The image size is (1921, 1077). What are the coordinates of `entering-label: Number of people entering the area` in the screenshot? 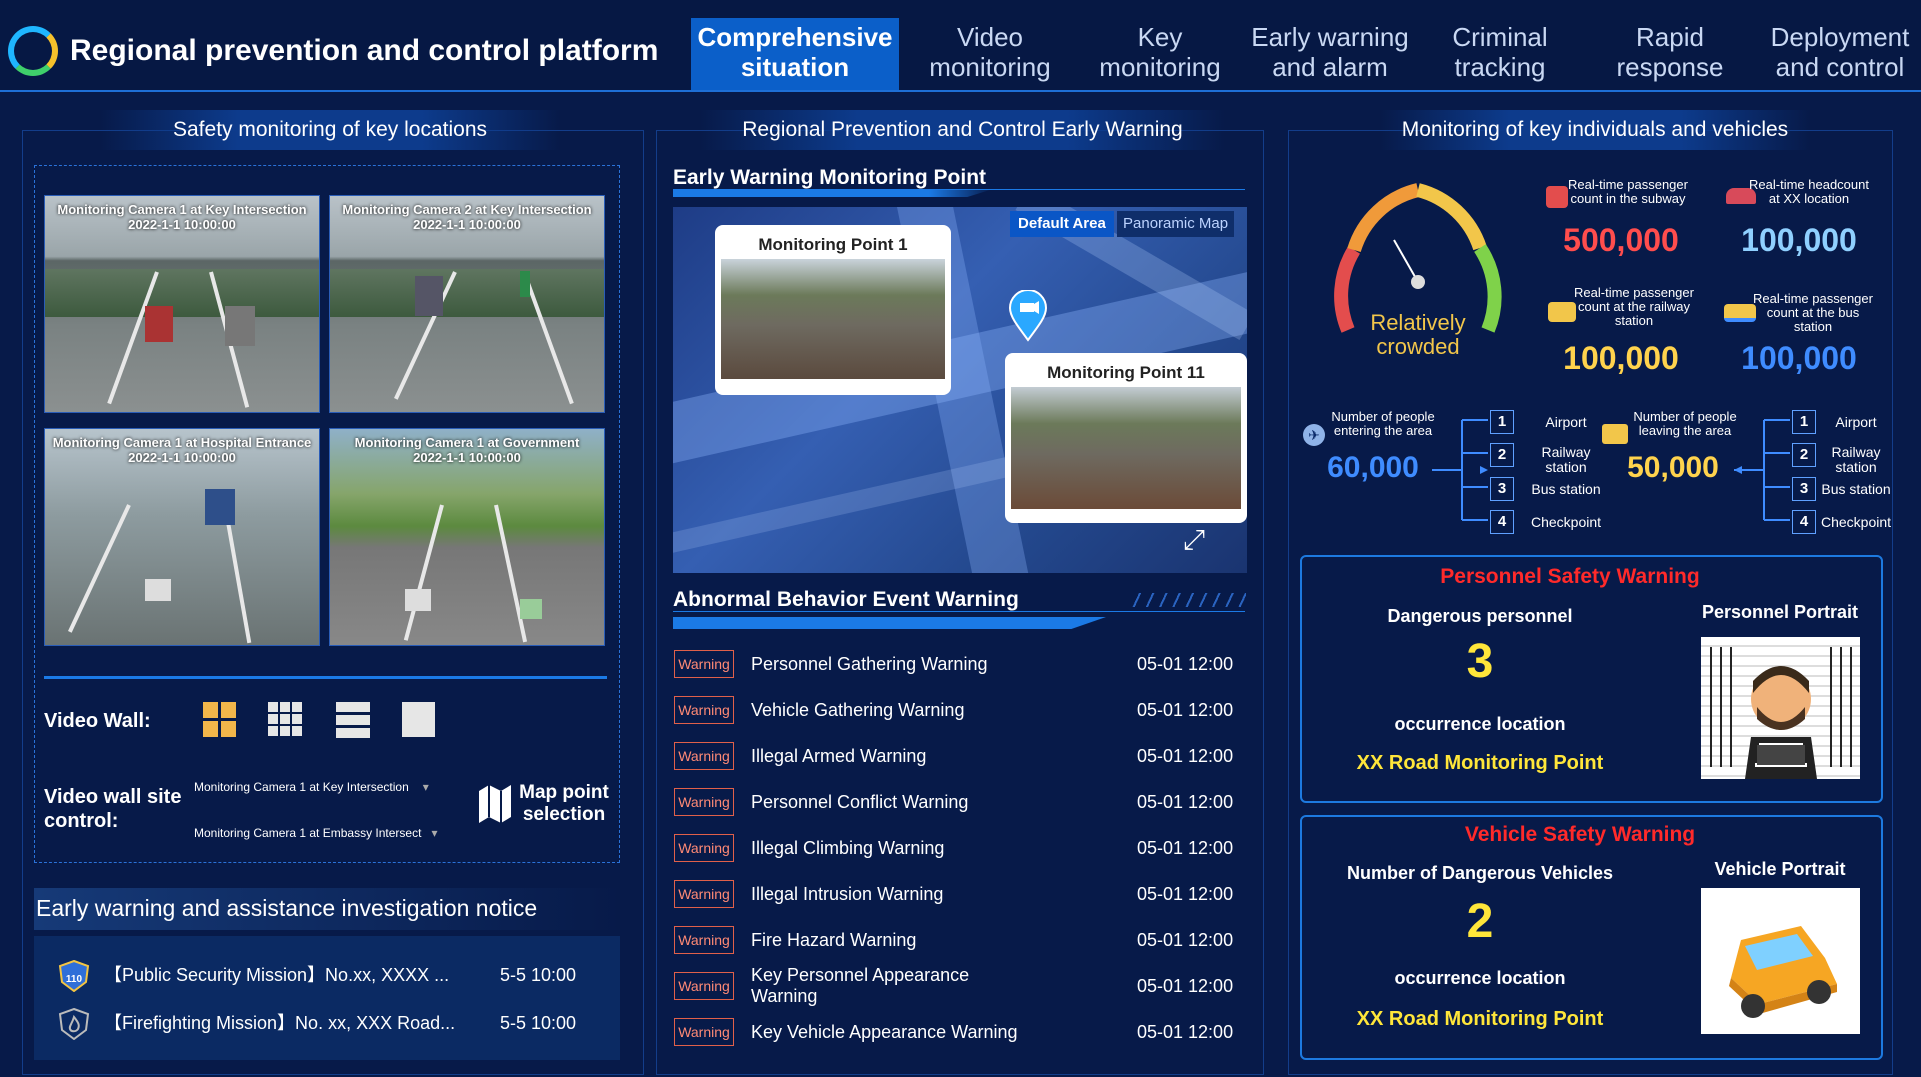 It's located at (1383, 423).